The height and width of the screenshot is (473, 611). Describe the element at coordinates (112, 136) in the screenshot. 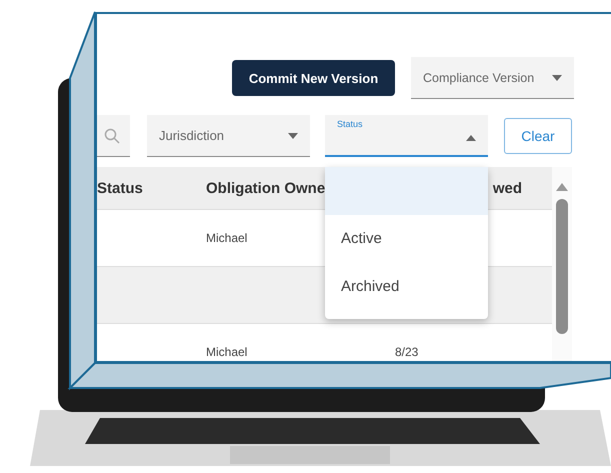

I see `search-icon` at that location.